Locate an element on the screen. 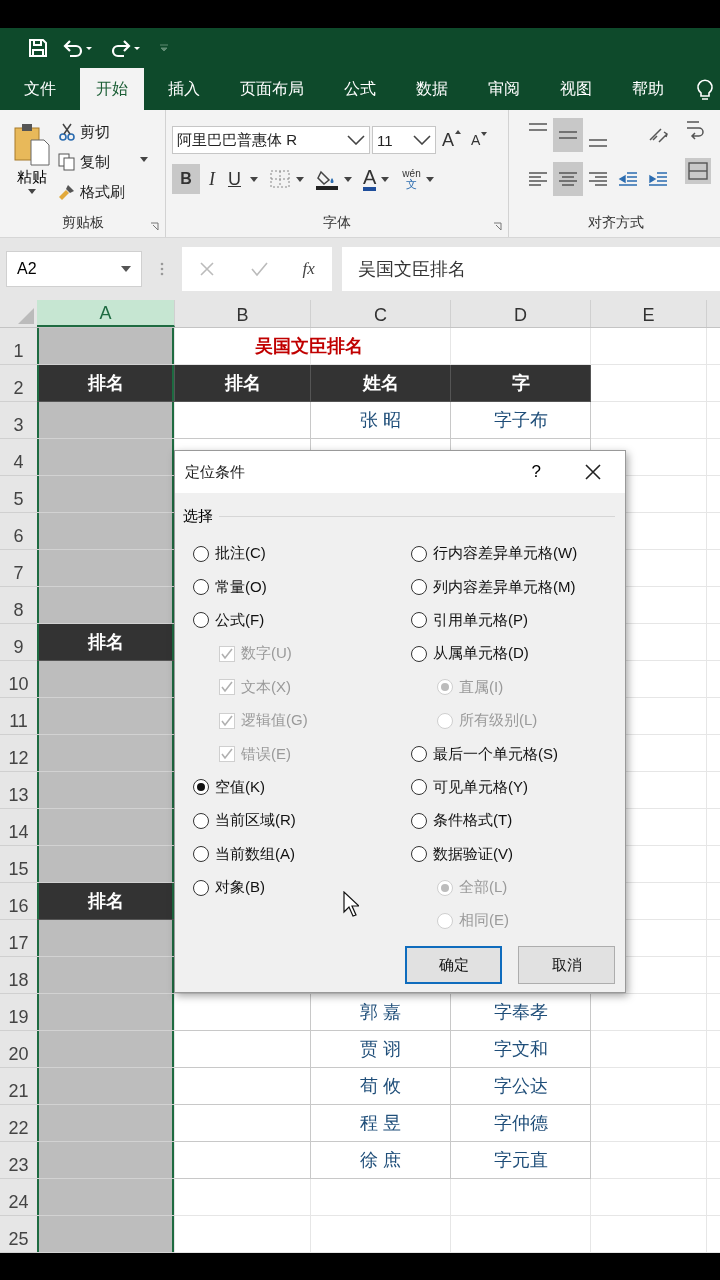 The height and width of the screenshot is (1280, 720). customize-icon is located at coordinates (164, 48).